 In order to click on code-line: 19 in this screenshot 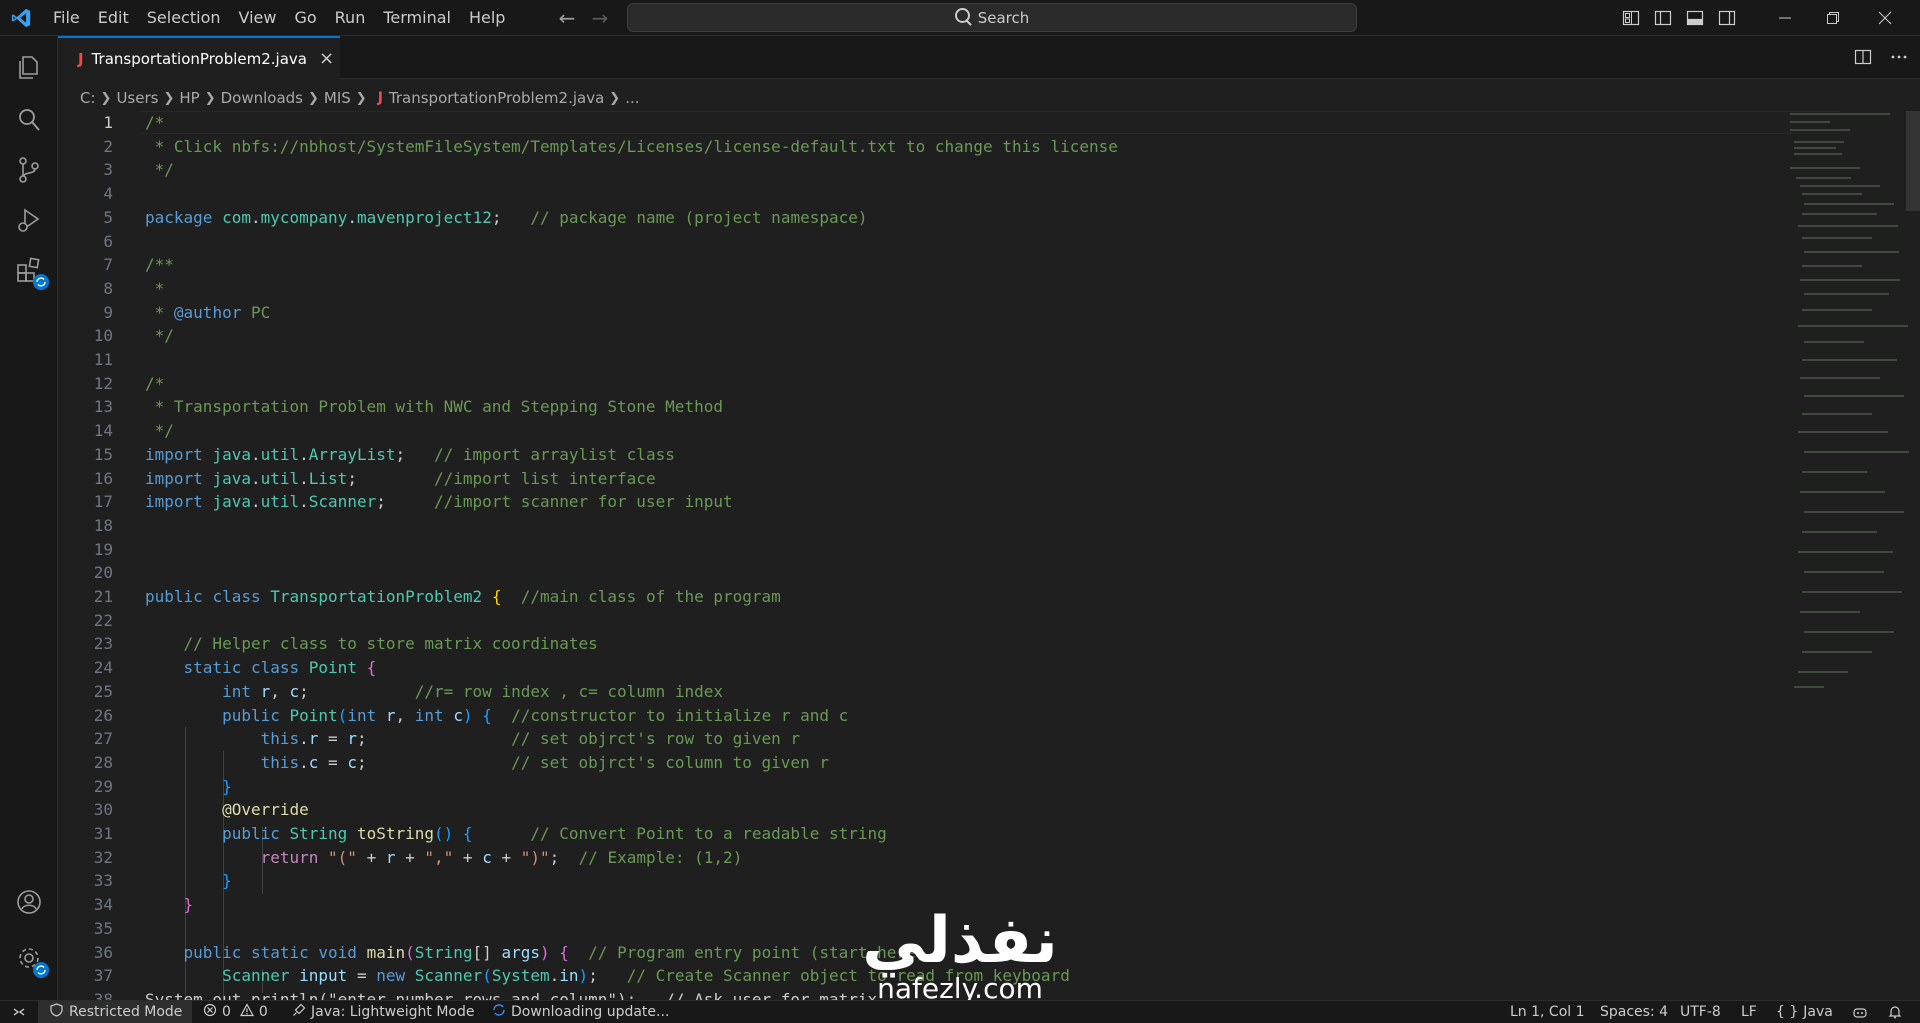, I will do `click(103, 549)`.